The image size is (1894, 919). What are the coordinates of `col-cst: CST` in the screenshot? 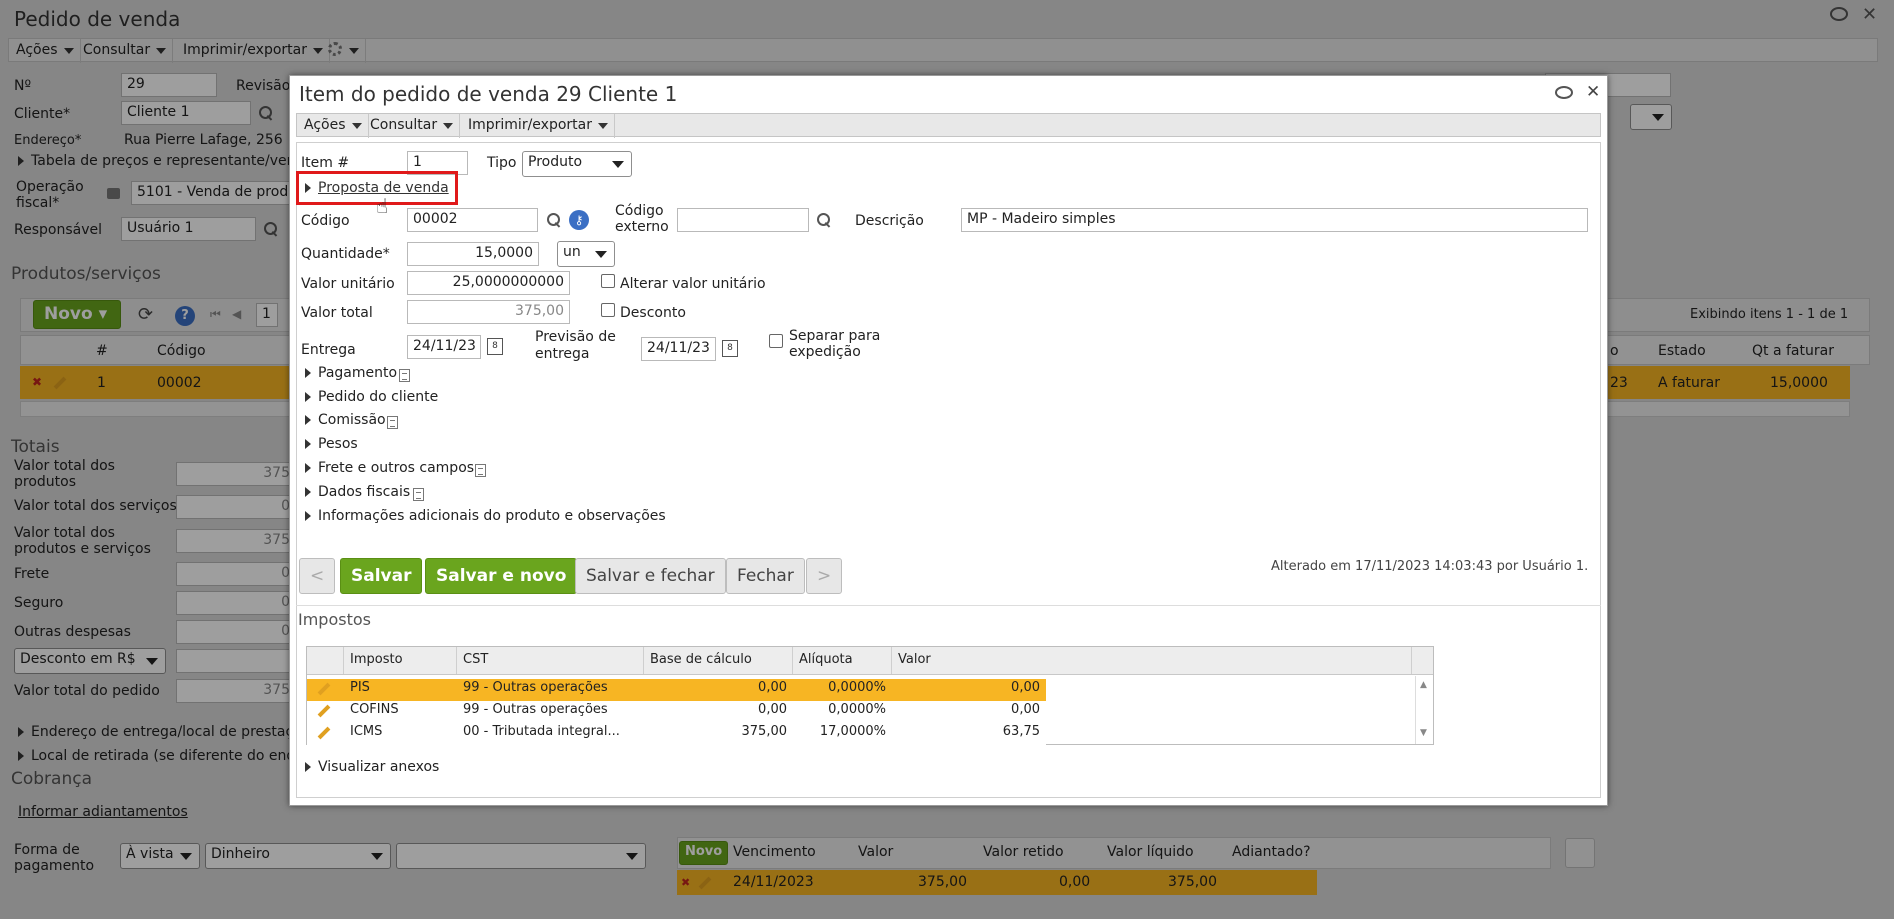 It's located at (550, 660).